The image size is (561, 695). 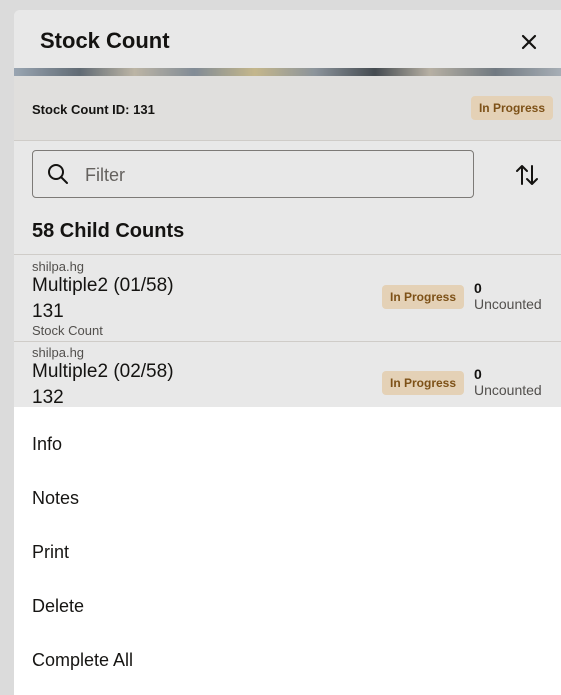 What do you see at coordinates (287, 499) in the screenshot?
I see `menu-item-notes: Notes` at bounding box center [287, 499].